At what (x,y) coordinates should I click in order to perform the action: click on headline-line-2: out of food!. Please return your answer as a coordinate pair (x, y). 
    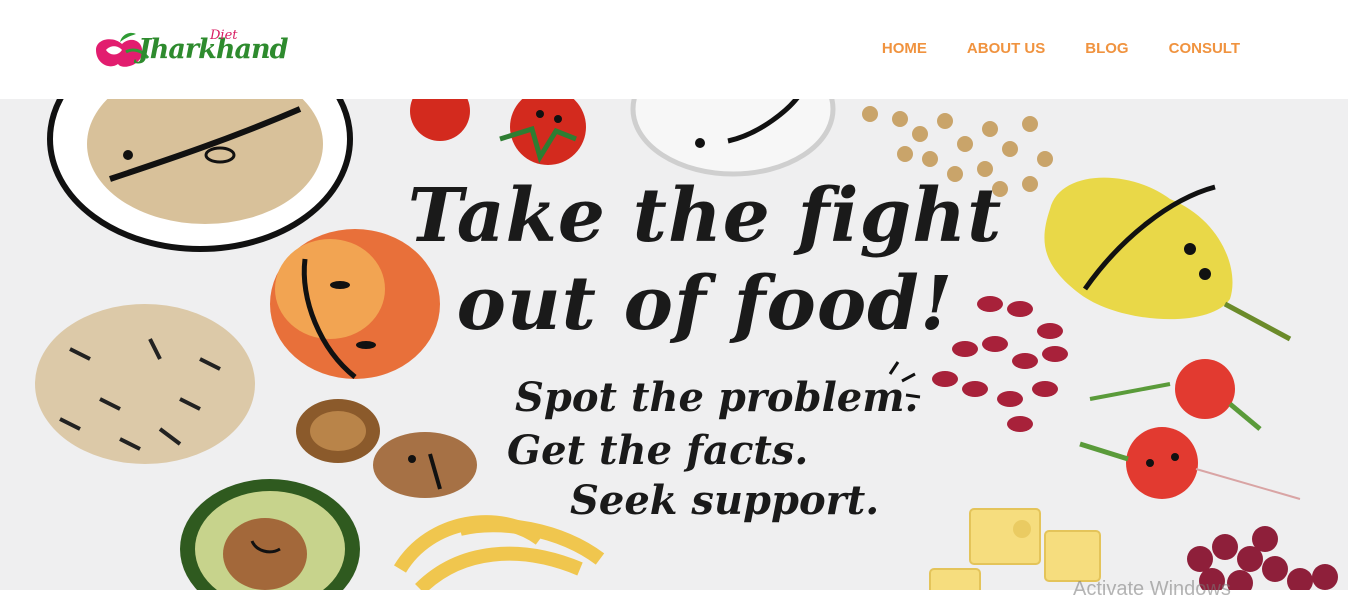
    Looking at the image, I should click on (705, 304).